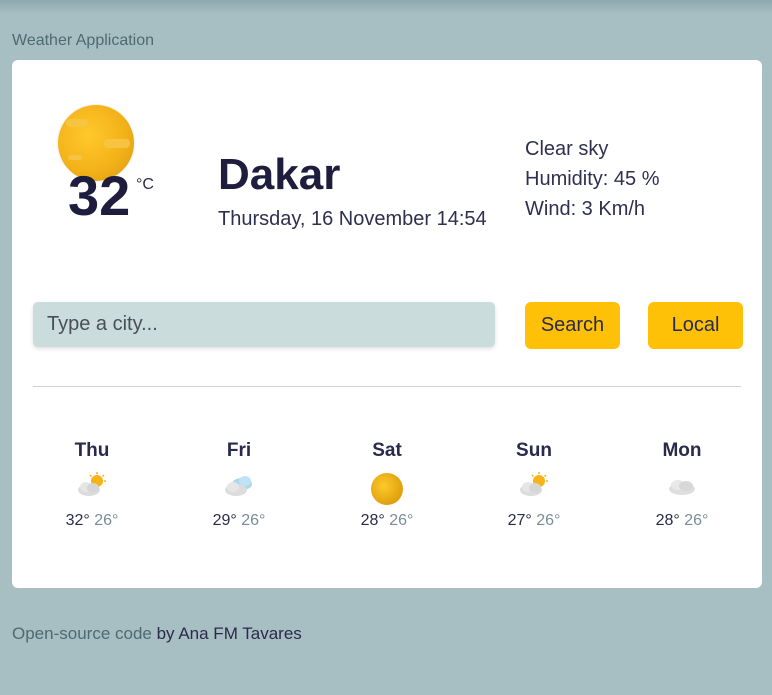 The width and height of the screenshot is (772, 695). What do you see at coordinates (567, 149) in the screenshot?
I see `weather-description: Clear sky` at bounding box center [567, 149].